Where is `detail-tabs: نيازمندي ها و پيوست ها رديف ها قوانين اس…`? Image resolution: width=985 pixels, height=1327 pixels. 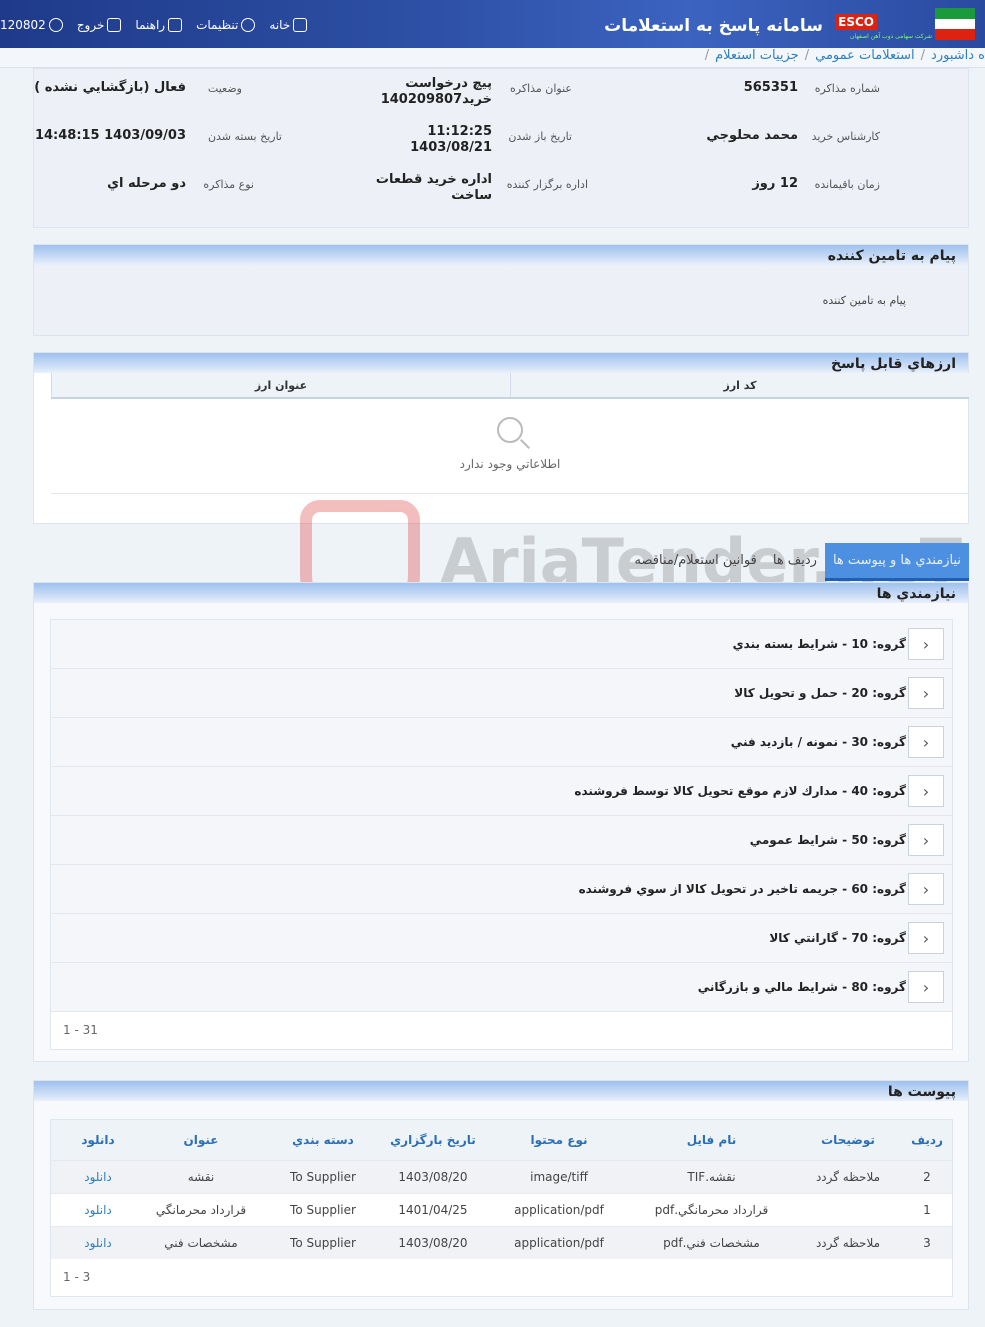
detail-tabs: نيازمندي ها و پيوست ها رديف ها قوانين اس… is located at coordinates (784, 562).